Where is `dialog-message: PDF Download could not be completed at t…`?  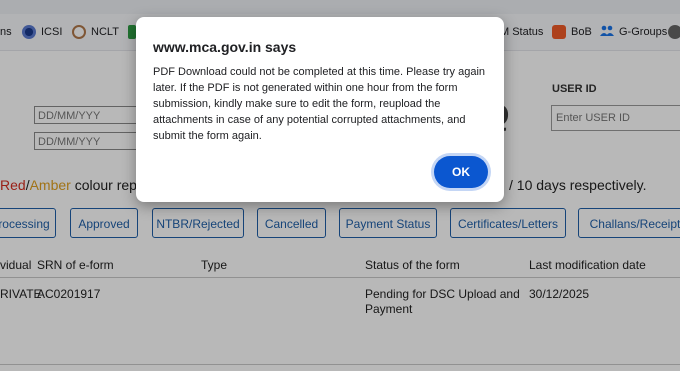
dialog-message: PDF Download could not be completed at t… is located at coordinates (319, 104).